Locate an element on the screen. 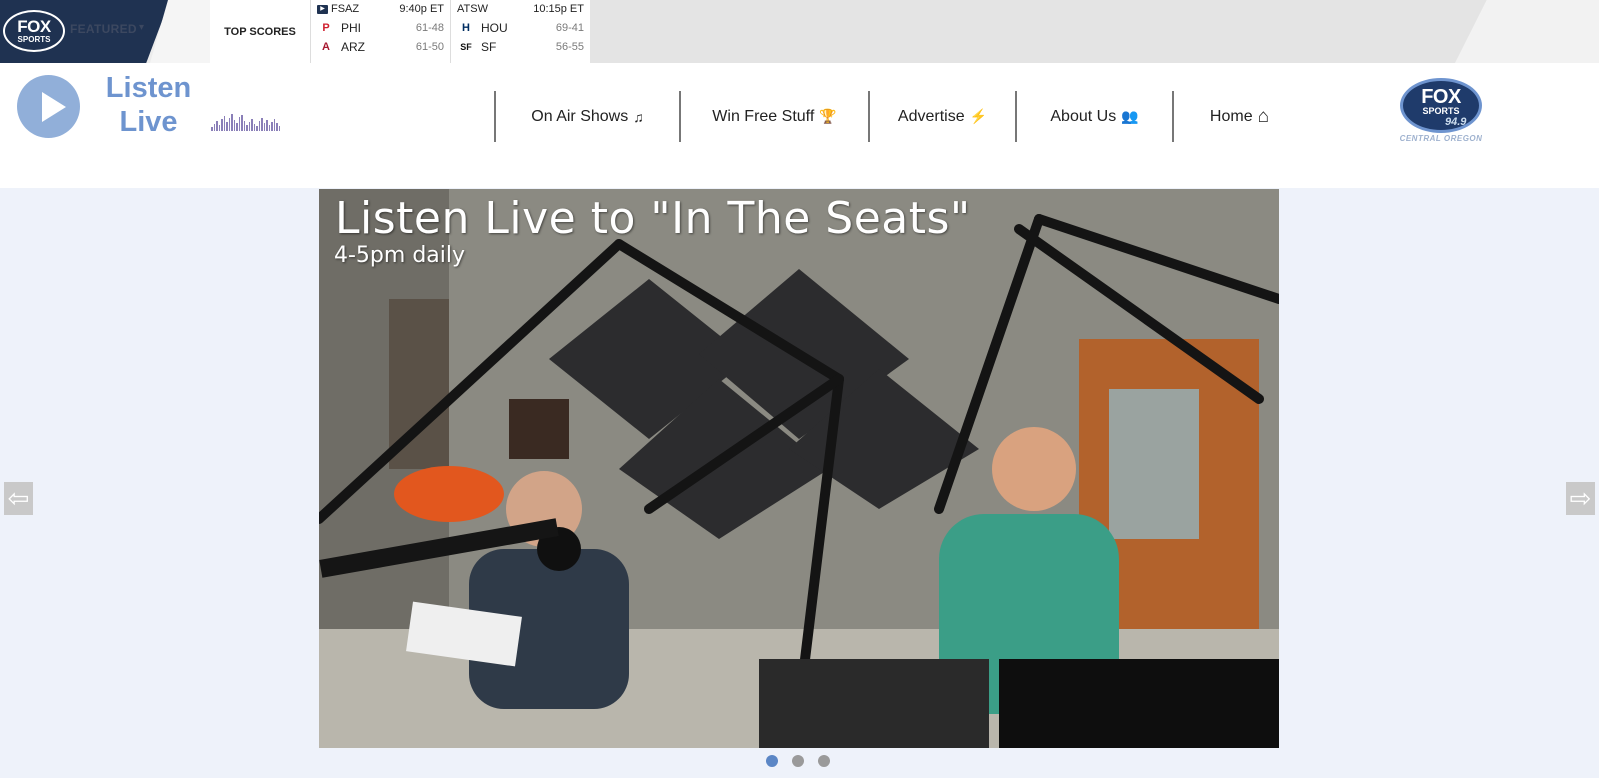 This screenshot has width=1599, height=778. game-network: FSAZ is located at coordinates (345, 9).